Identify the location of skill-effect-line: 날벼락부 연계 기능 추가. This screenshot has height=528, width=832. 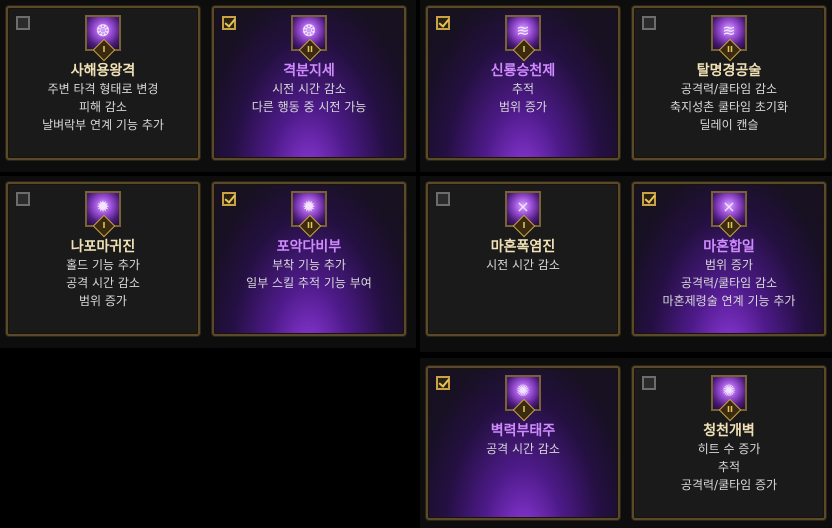
(103, 125).